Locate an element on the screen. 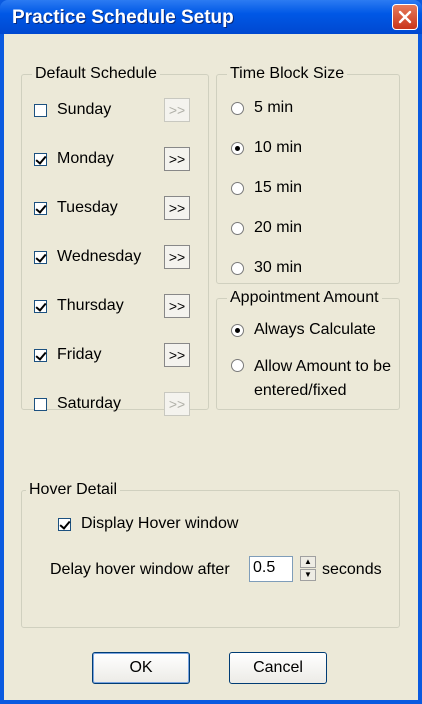 Image resolution: width=422 pixels, height=704 pixels. time-block-label: 20 min is located at coordinates (278, 227).